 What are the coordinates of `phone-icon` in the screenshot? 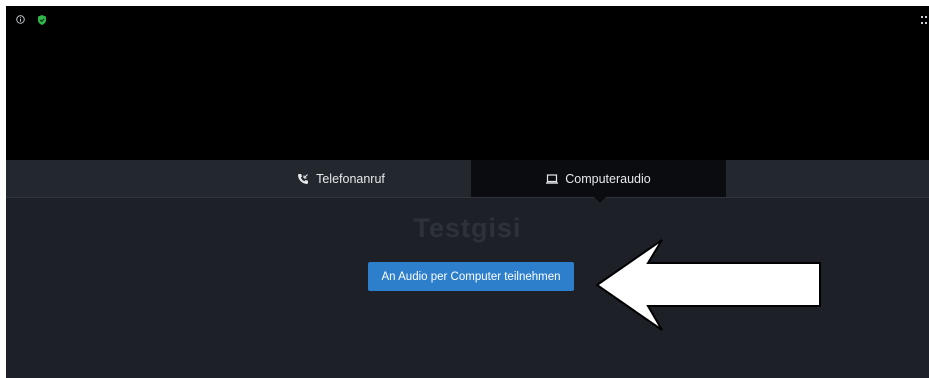 It's located at (303, 178).